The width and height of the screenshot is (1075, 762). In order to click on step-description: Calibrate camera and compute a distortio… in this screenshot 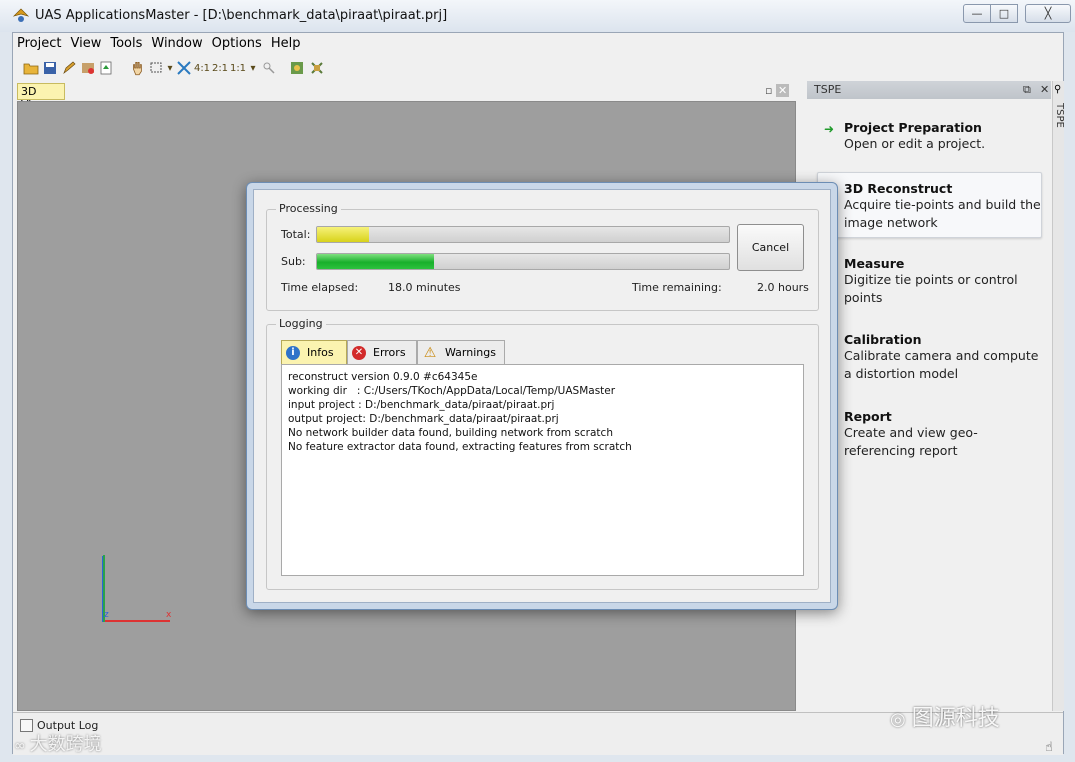, I will do `click(941, 364)`.